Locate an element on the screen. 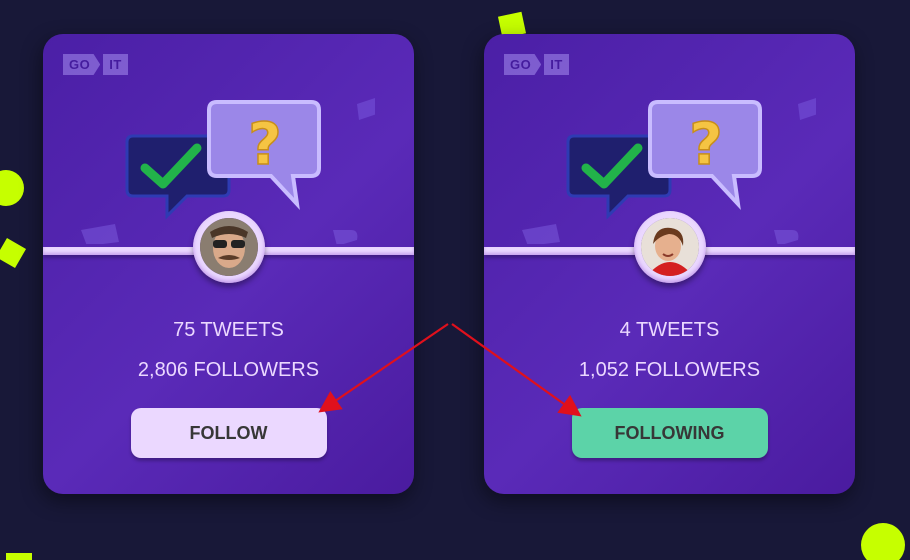 This screenshot has width=910, height=560. decor-lime-circle-left is located at coordinates (12, 188).